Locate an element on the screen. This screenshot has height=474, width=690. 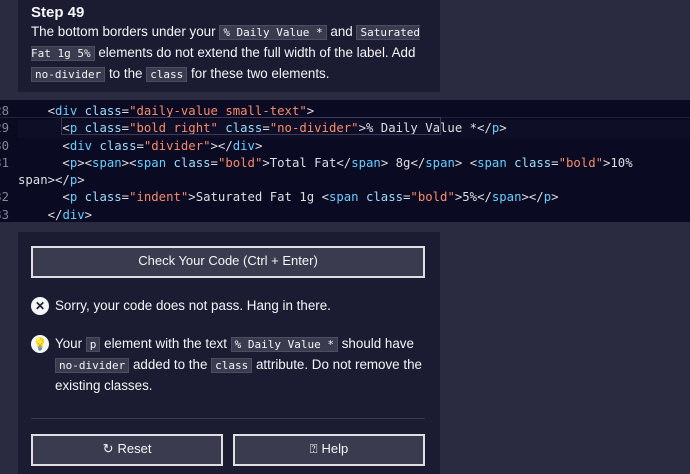
text-run: and is located at coordinates (341, 31).